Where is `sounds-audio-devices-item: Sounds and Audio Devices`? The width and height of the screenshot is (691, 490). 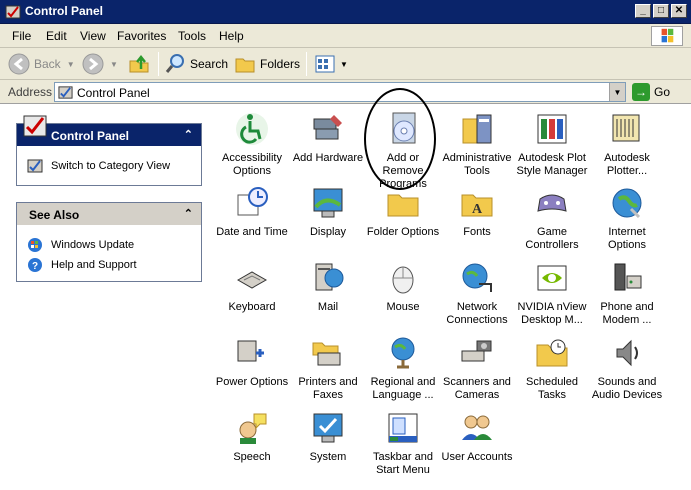 sounds-audio-devices-item: Sounds and Audio Devices is located at coordinates (627, 368).